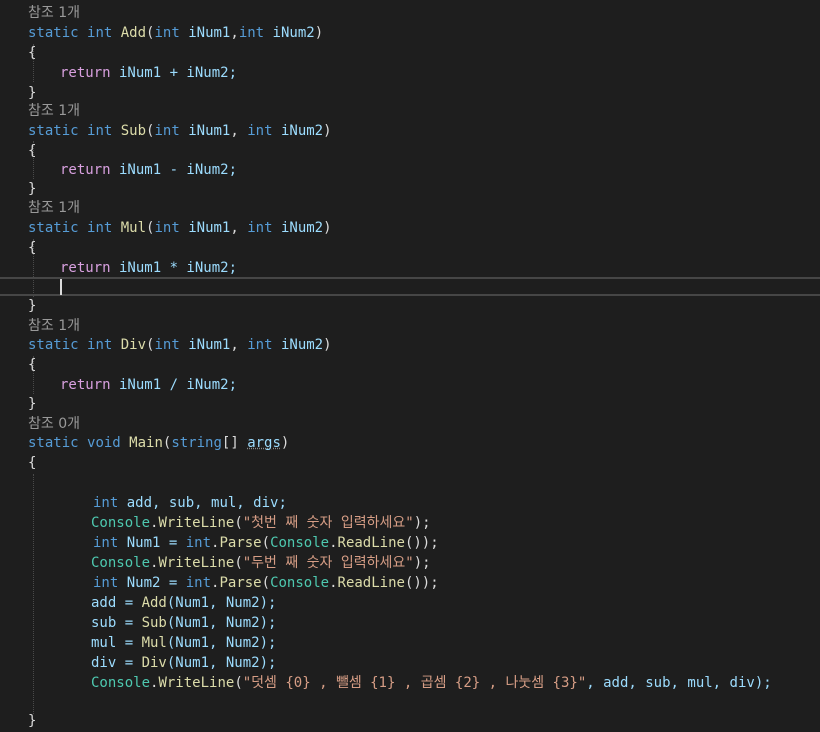 Image resolution: width=820 pixels, height=732 pixels. Describe the element at coordinates (410, 603) in the screenshot. I see `code-line: add = Add(Num1, Num2);` at that location.